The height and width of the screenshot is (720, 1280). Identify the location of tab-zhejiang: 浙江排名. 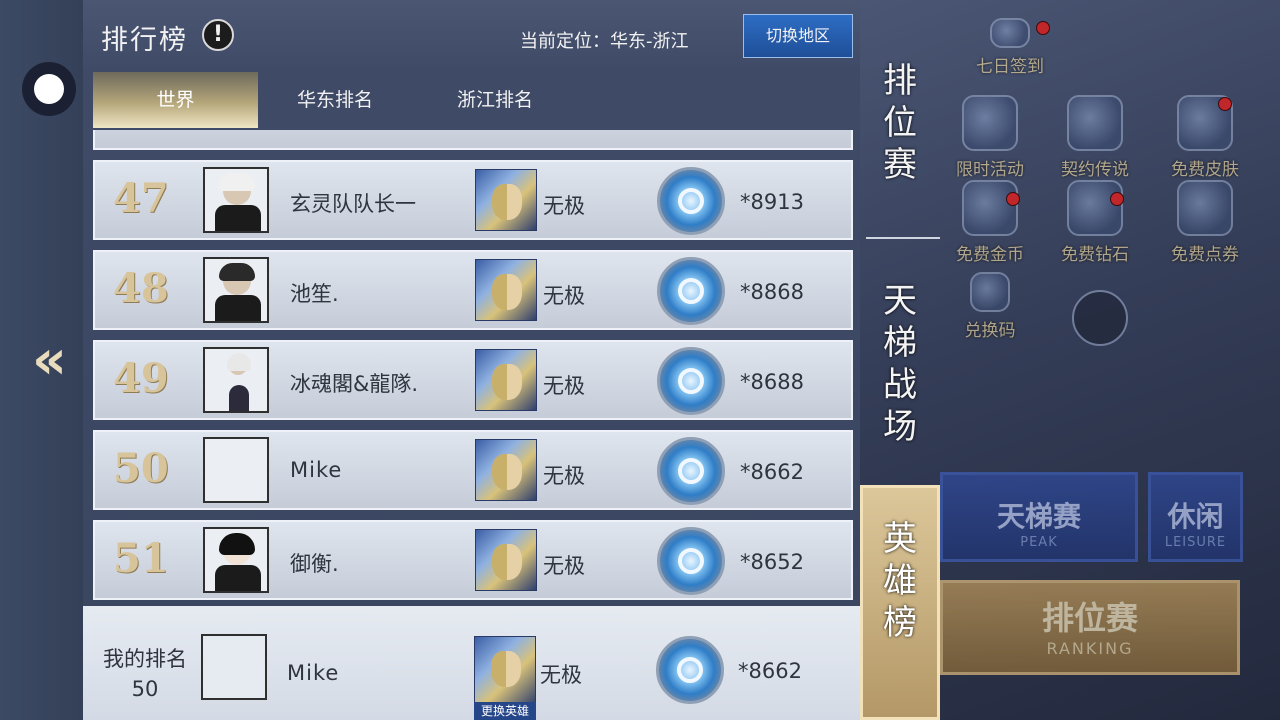
(495, 100).